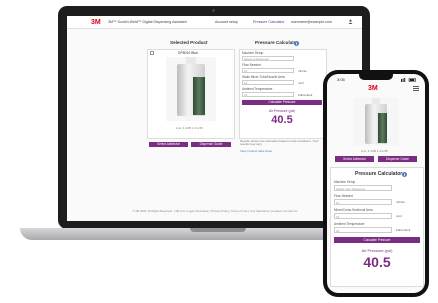 The width and height of the screenshot is (438, 303). I want to click on product-checkbox, so click(152, 53).